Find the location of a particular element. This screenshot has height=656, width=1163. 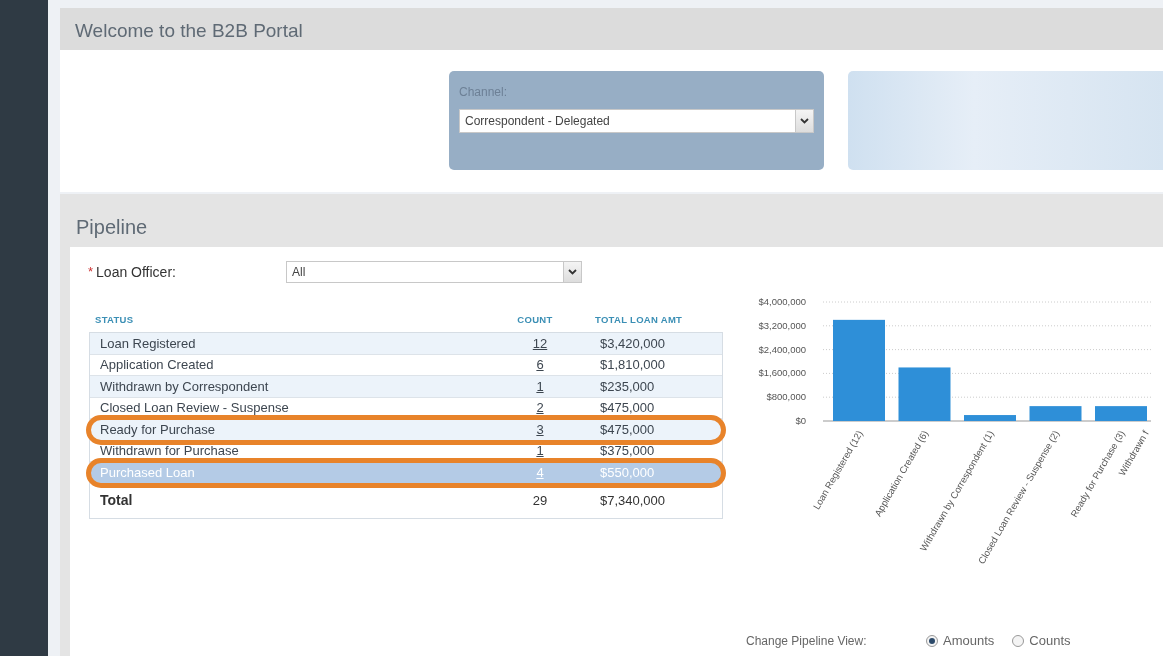

count-link: 2 is located at coordinates (540, 408).